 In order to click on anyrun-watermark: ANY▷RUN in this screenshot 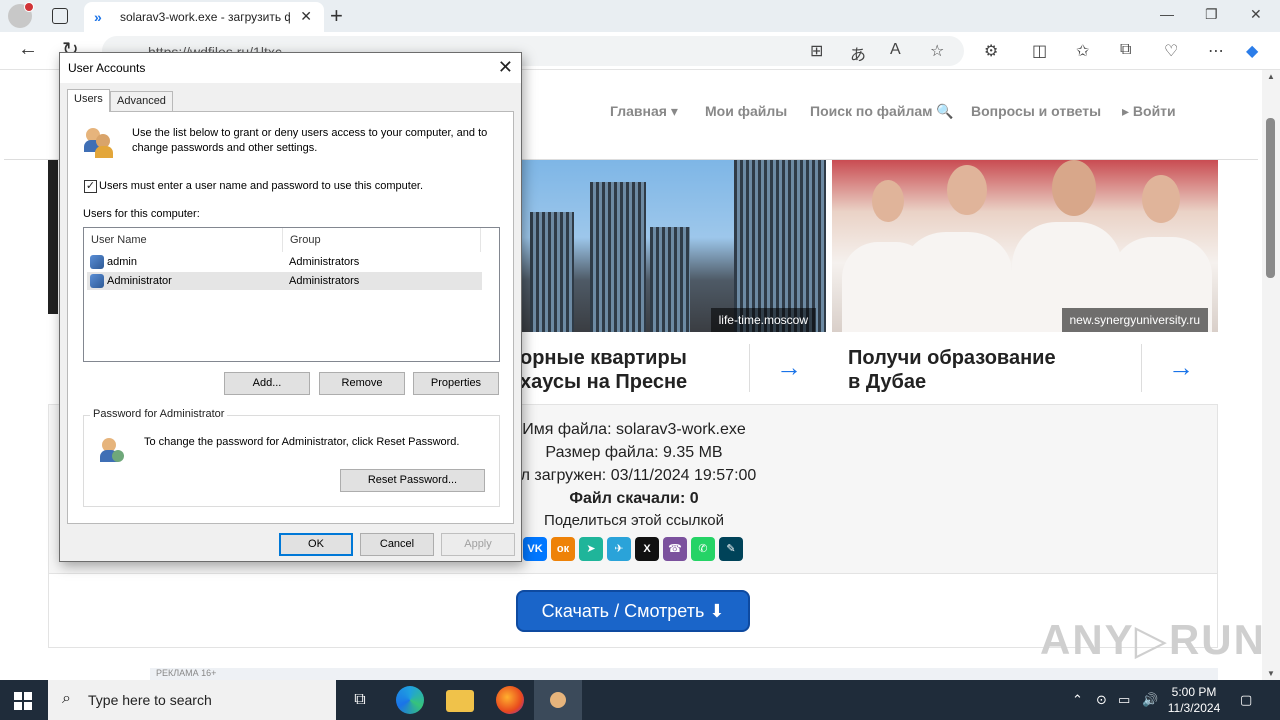, I will do `click(1151, 639)`.